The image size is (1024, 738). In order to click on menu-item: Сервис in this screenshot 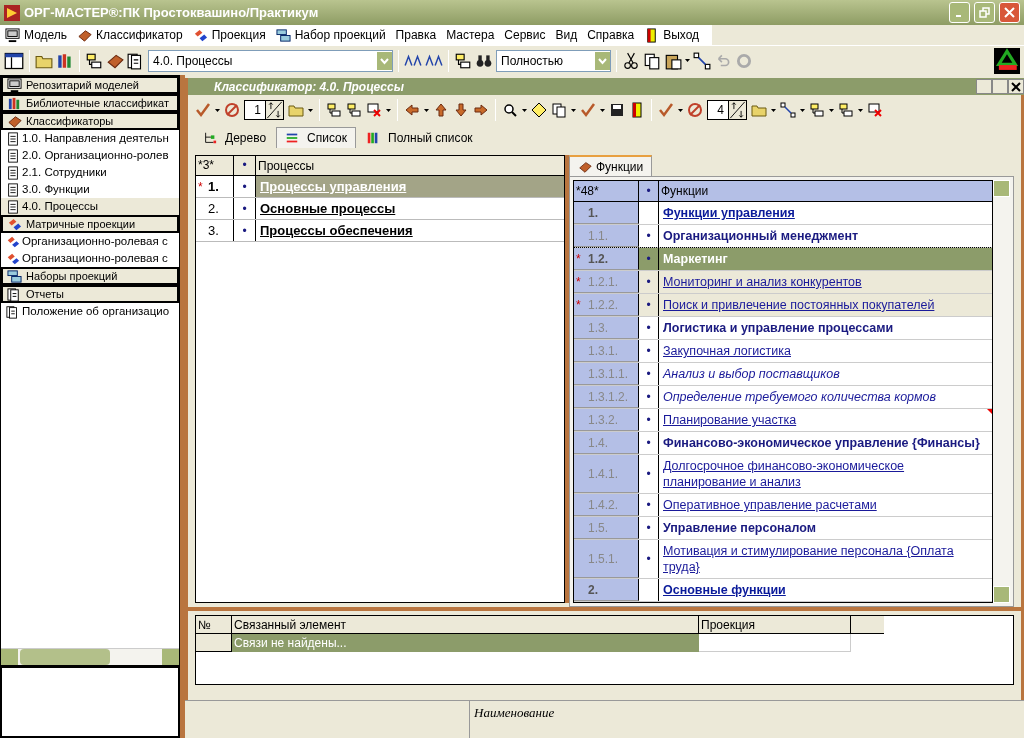, I will do `click(525, 35)`.